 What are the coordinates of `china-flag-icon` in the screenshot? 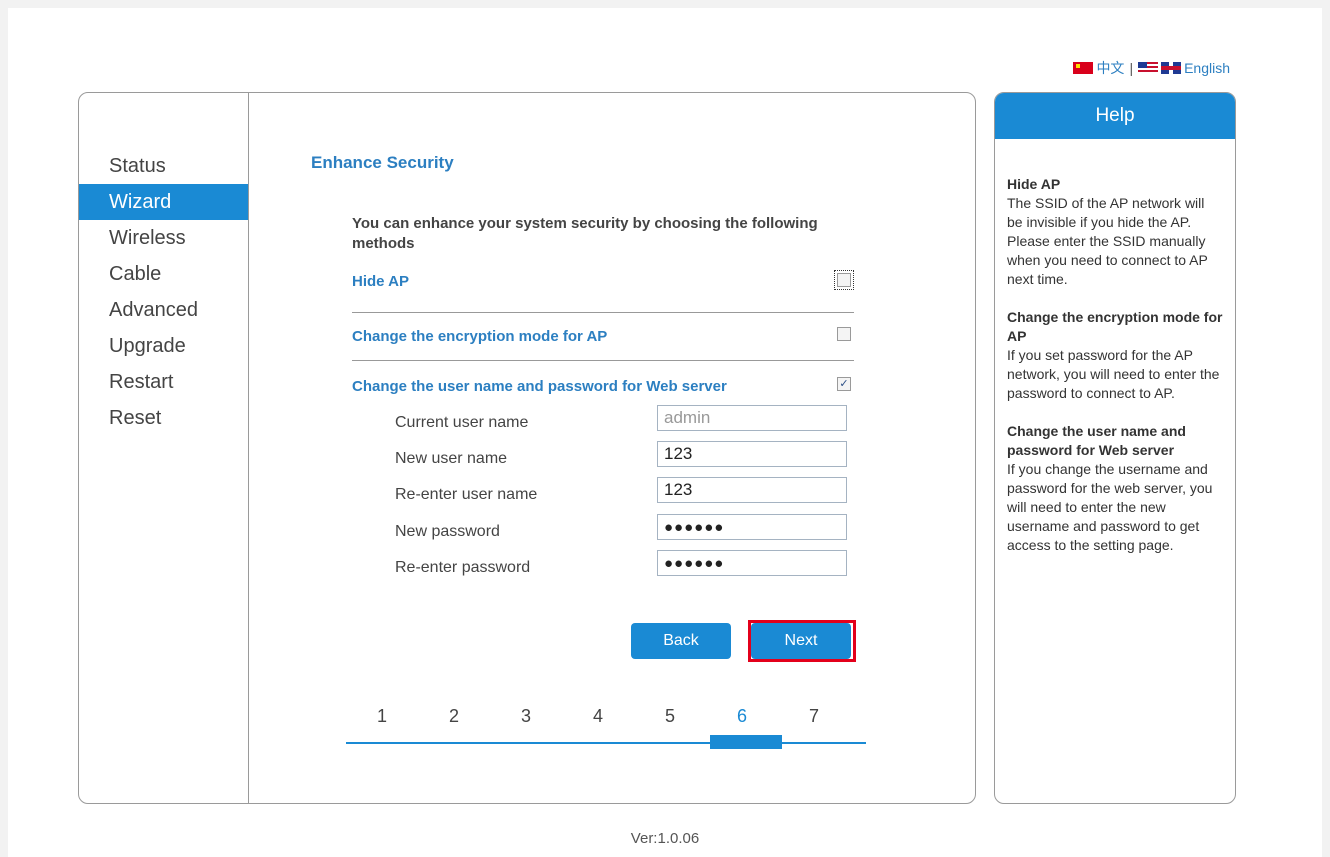 It's located at (1083, 68).